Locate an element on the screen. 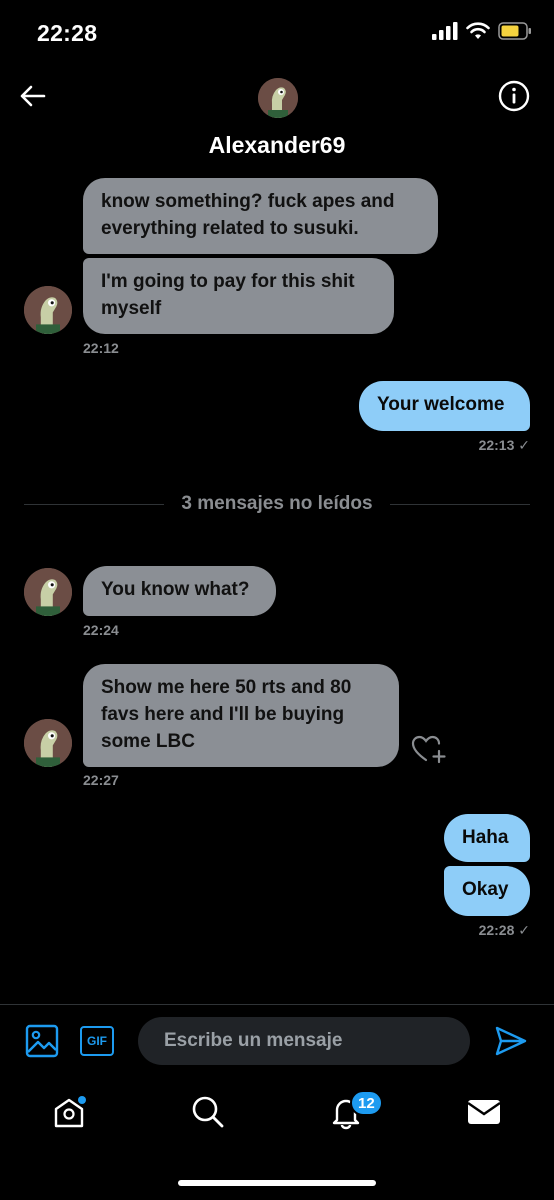 The width and height of the screenshot is (554, 1200). message-input: Escribe un mensaje is located at coordinates (304, 1041).